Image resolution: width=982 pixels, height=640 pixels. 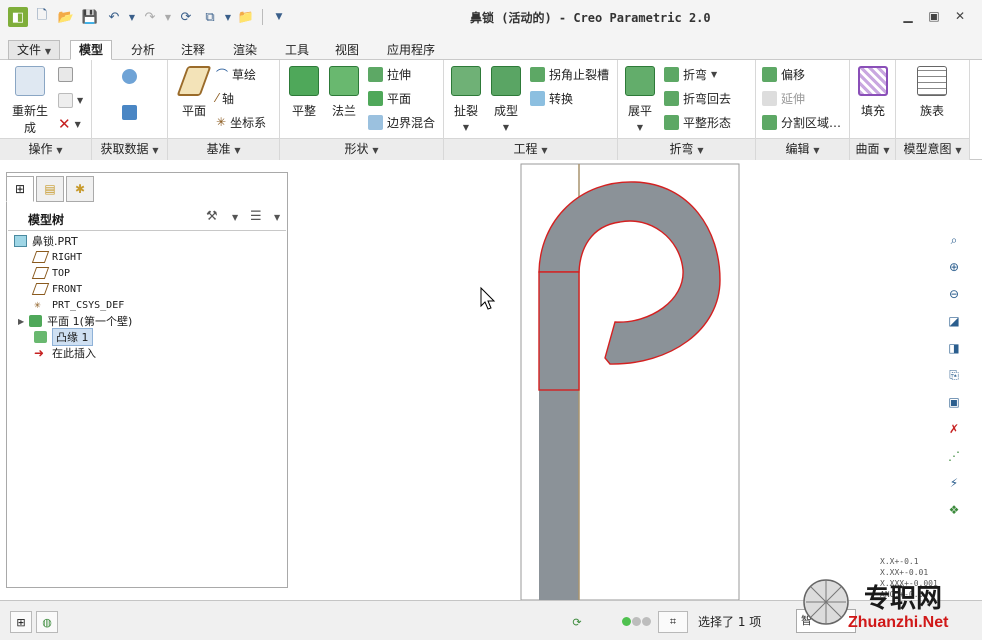 I want to click on navigator-toggle-icon: ⊞, so click(x=21, y=622).